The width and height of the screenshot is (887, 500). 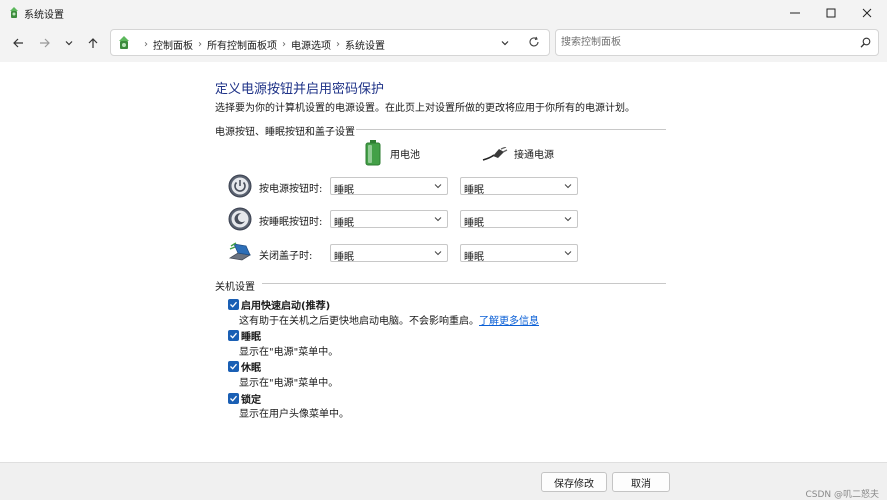 I want to click on cancel-button: 取消, so click(x=641, y=482).